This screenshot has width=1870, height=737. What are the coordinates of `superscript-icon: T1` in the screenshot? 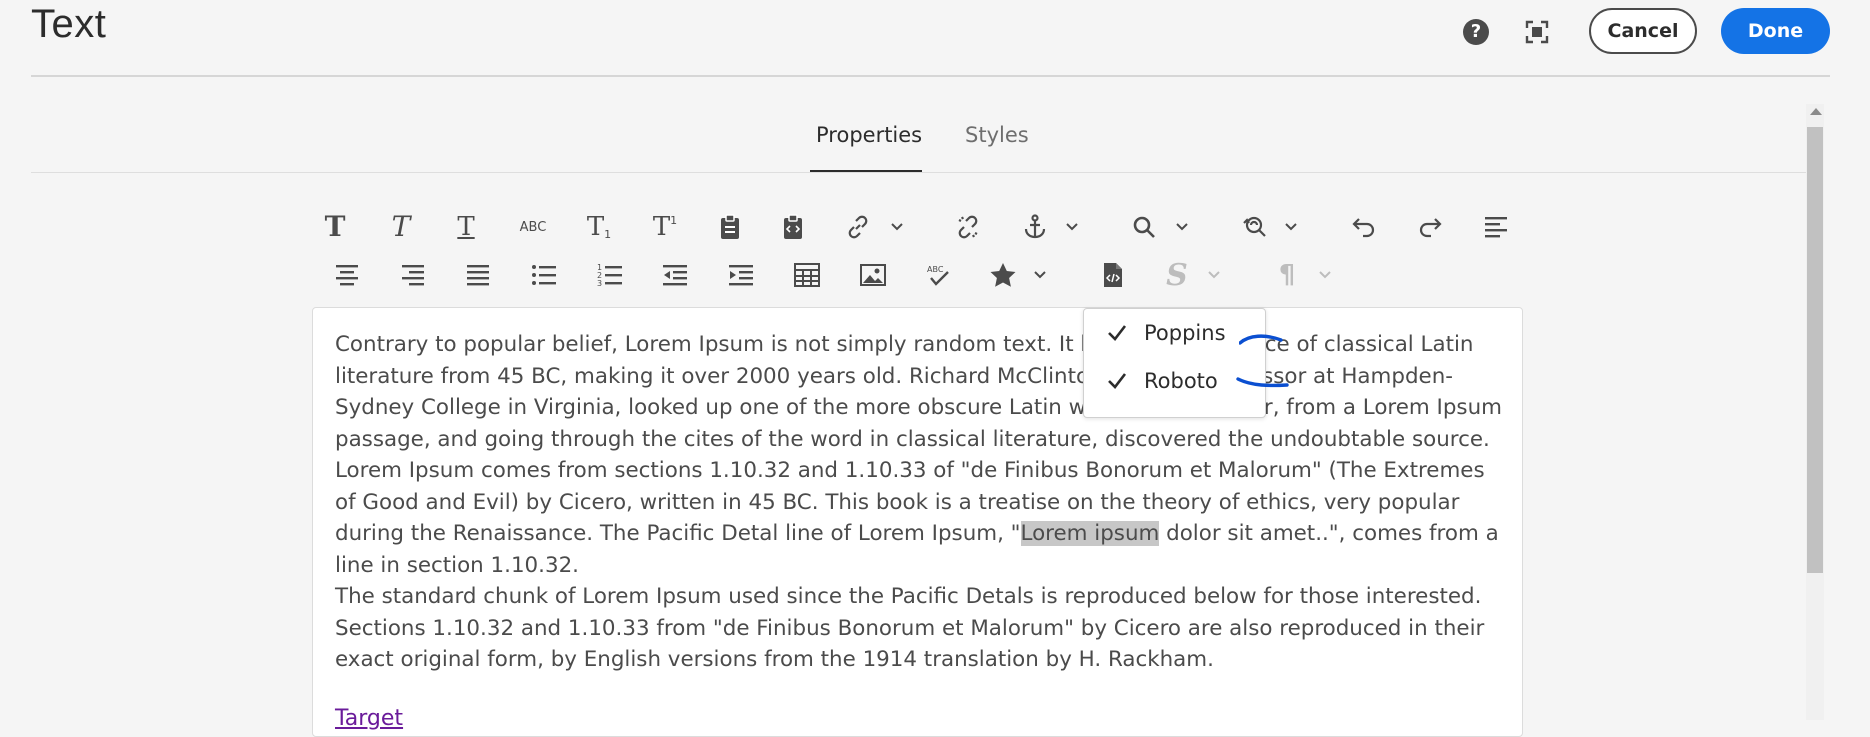 It's located at (665, 227).